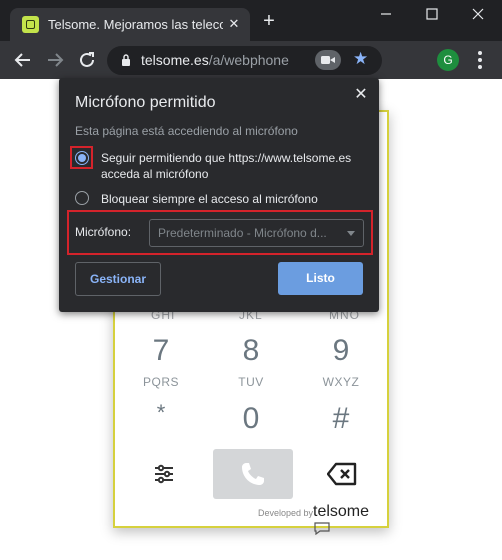 Image resolution: width=502 pixels, height=560 pixels. What do you see at coordinates (118, 279) in the screenshot?
I see `manage-button: Gestionar` at bounding box center [118, 279].